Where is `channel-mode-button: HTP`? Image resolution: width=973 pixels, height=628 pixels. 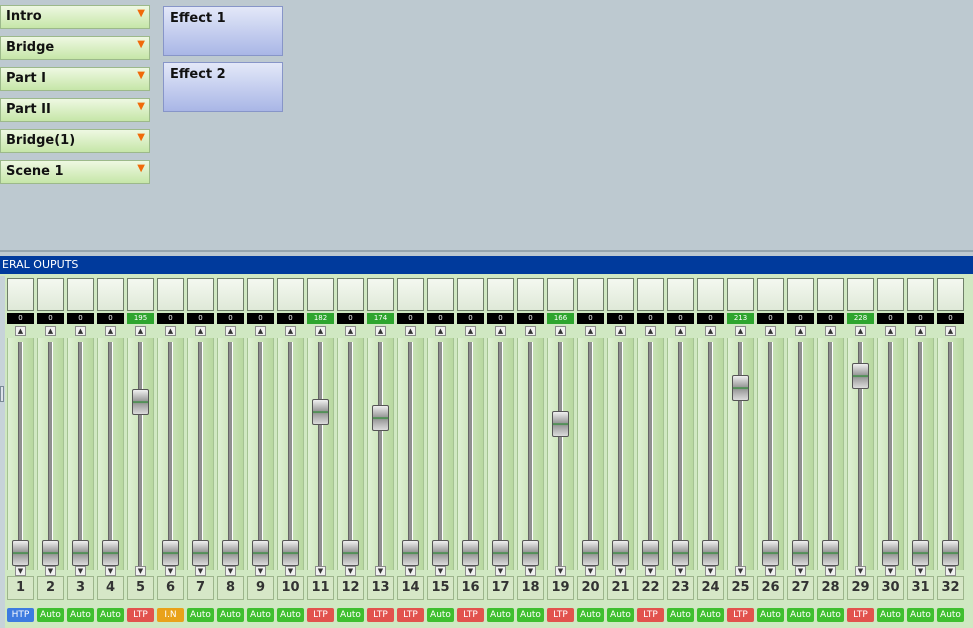
channel-mode-button: HTP is located at coordinates (20, 615).